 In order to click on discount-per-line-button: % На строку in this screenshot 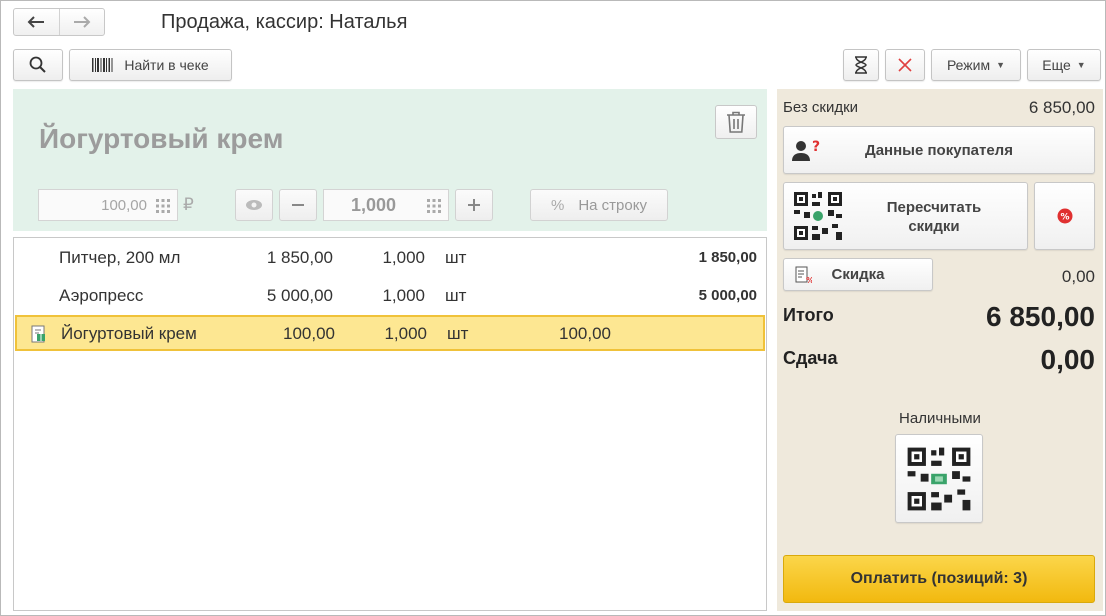, I will do `click(599, 205)`.